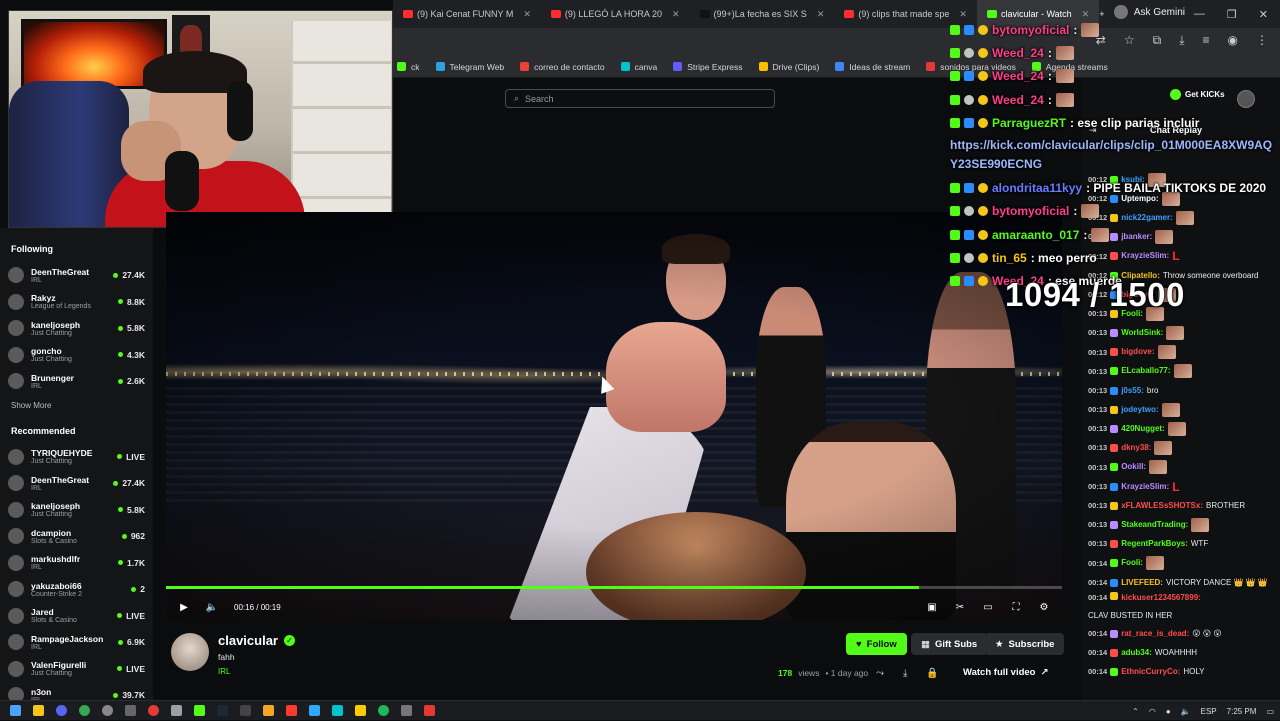 The image size is (1280, 721). I want to click on chat-username: dkny38:, so click(1136, 448).